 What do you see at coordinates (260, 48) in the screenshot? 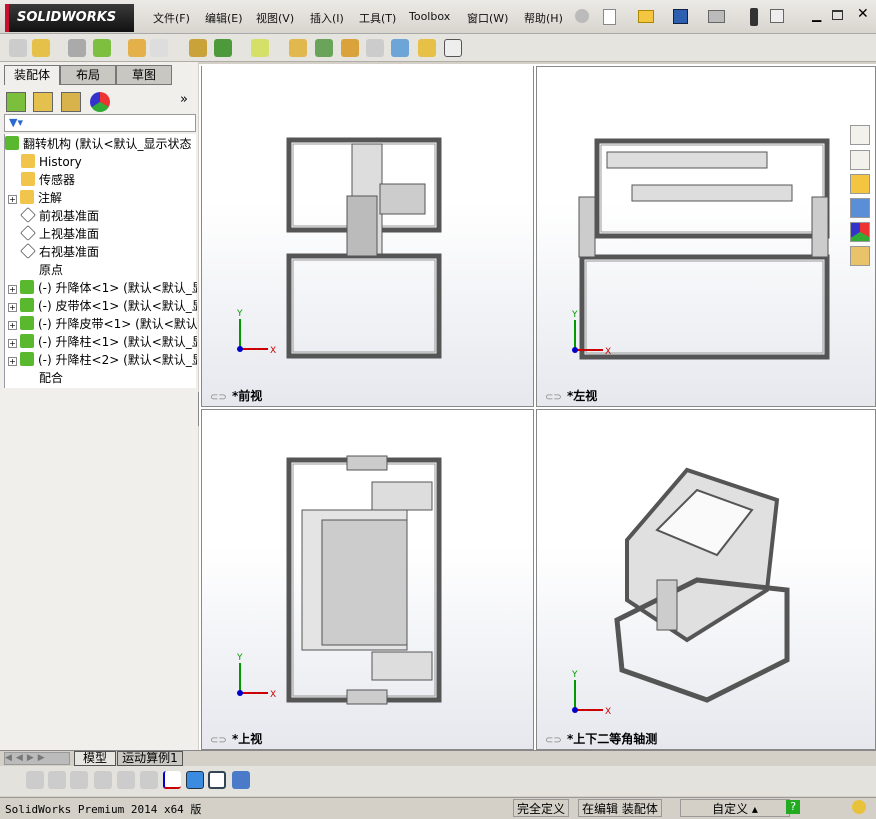
I see `reference-geometry-icon` at bounding box center [260, 48].